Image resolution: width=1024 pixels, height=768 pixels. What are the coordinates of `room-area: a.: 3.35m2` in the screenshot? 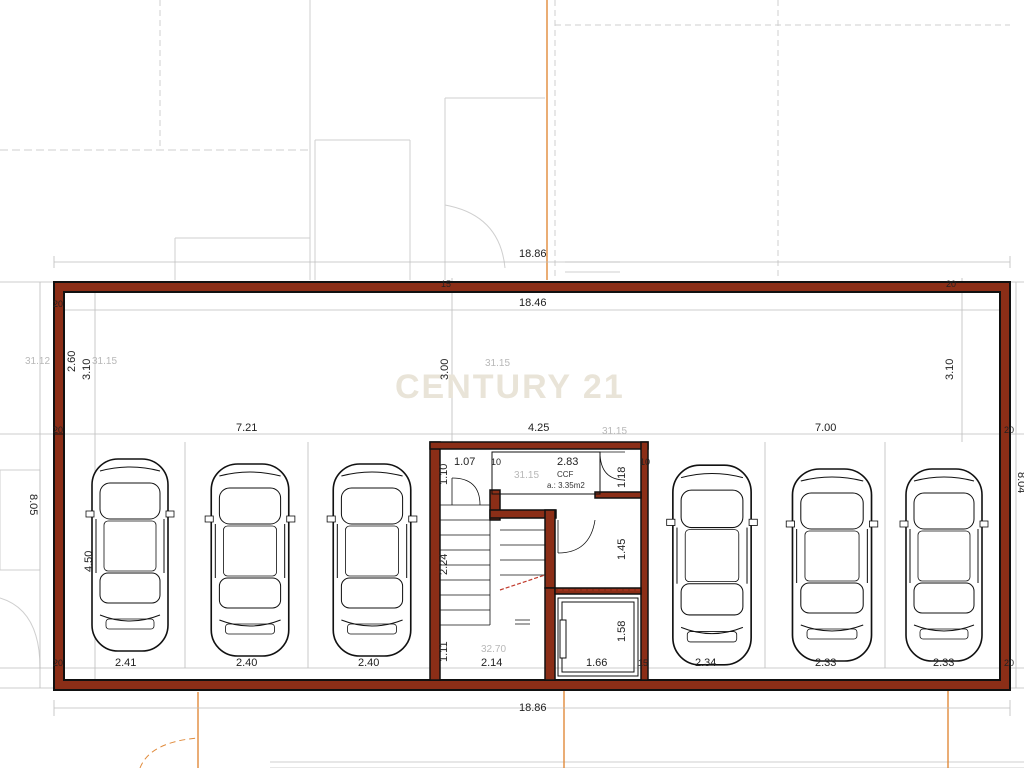 It's located at (566, 485).